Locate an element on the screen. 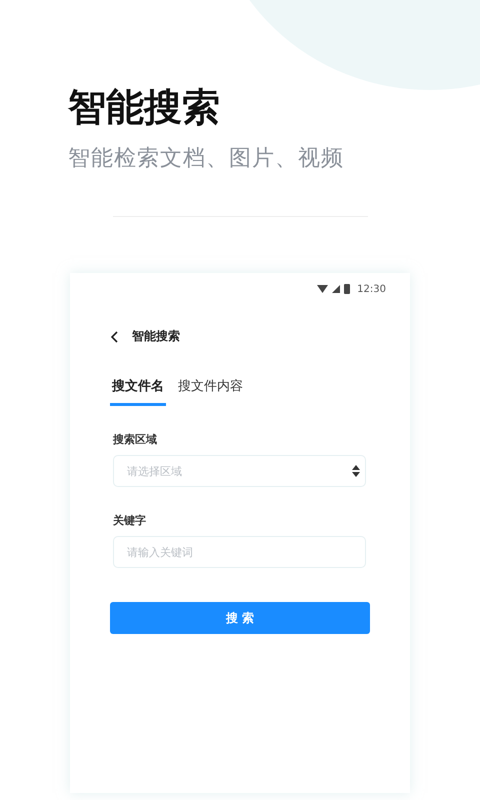 This screenshot has width=480, height=800. nav-title: 智能搜索 is located at coordinates (156, 336).